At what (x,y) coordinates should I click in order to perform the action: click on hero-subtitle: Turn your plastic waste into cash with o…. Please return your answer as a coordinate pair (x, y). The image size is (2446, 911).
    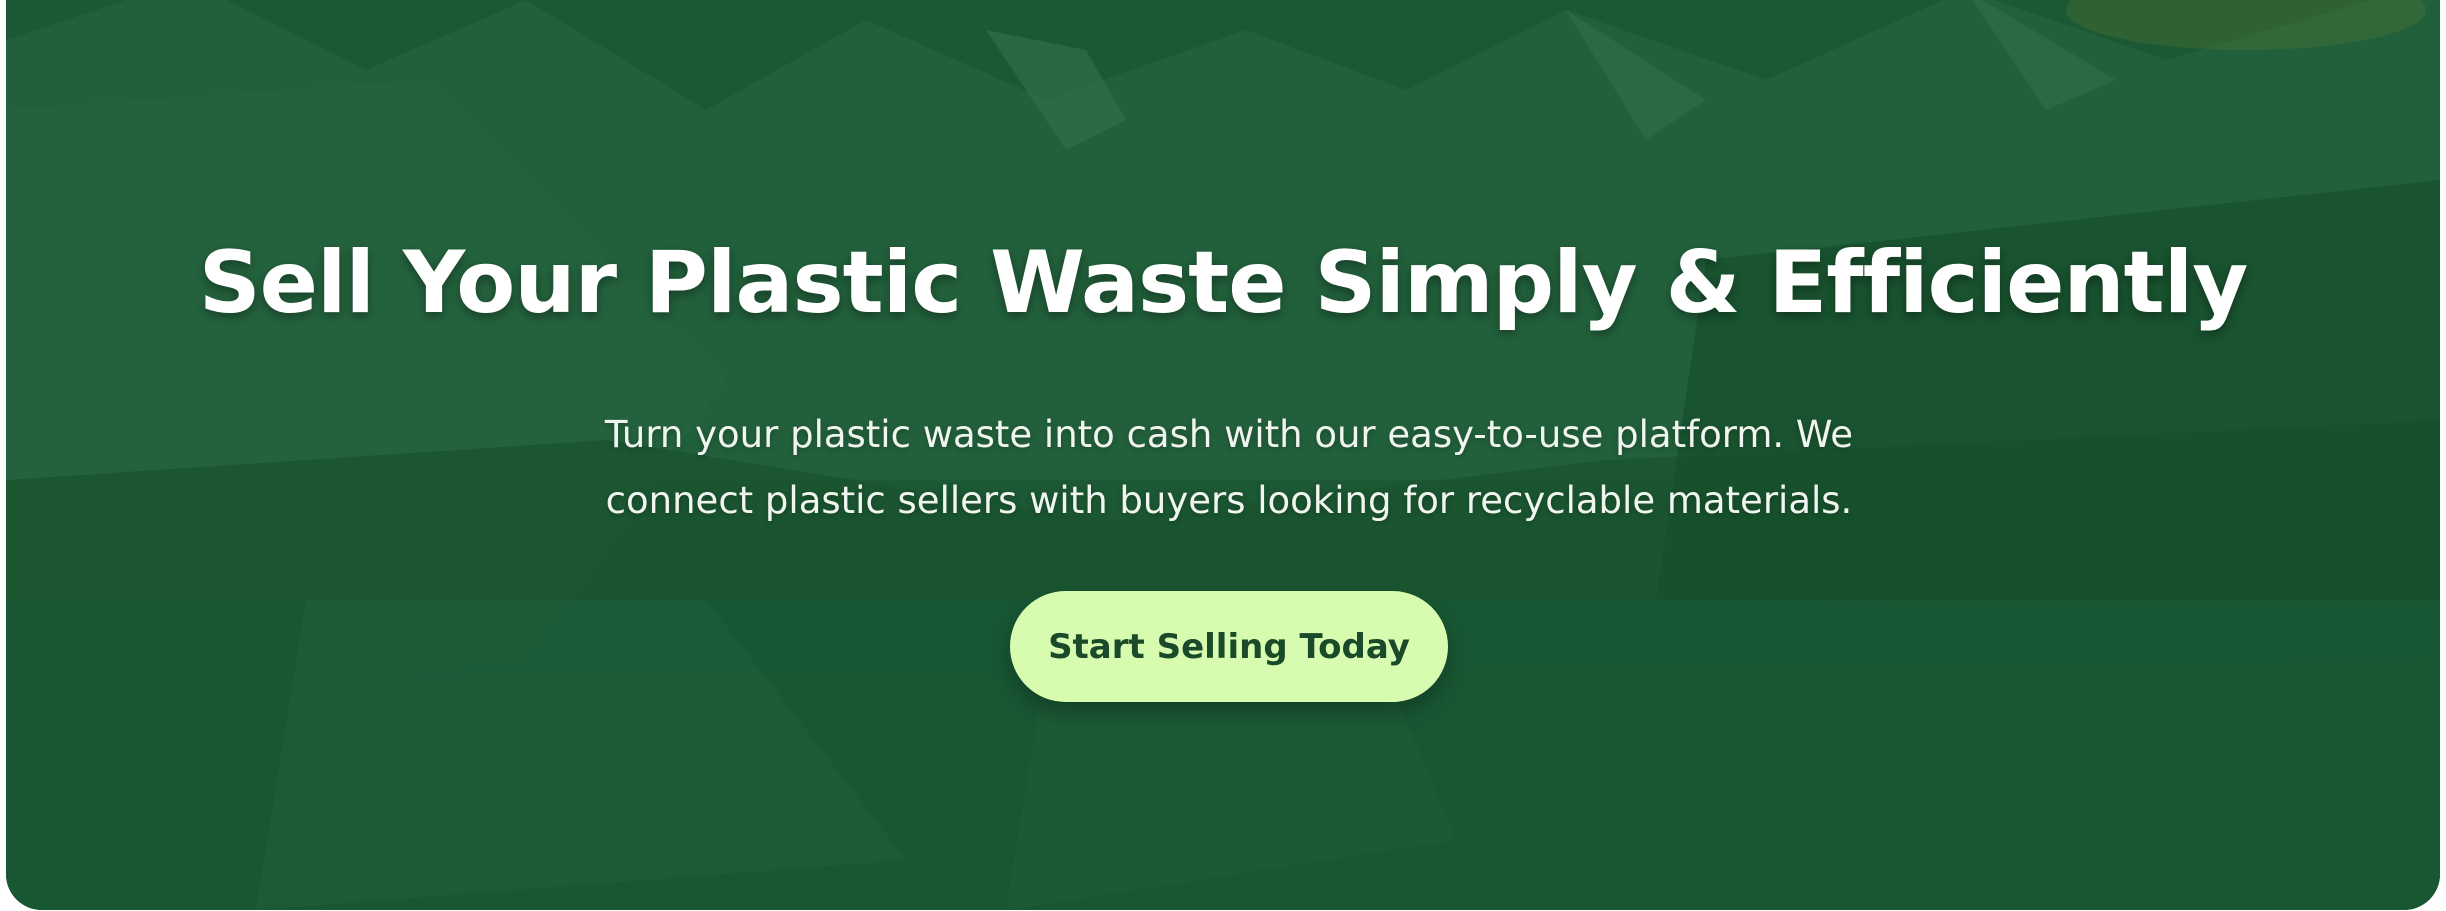
    Looking at the image, I should click on (1229, 467).